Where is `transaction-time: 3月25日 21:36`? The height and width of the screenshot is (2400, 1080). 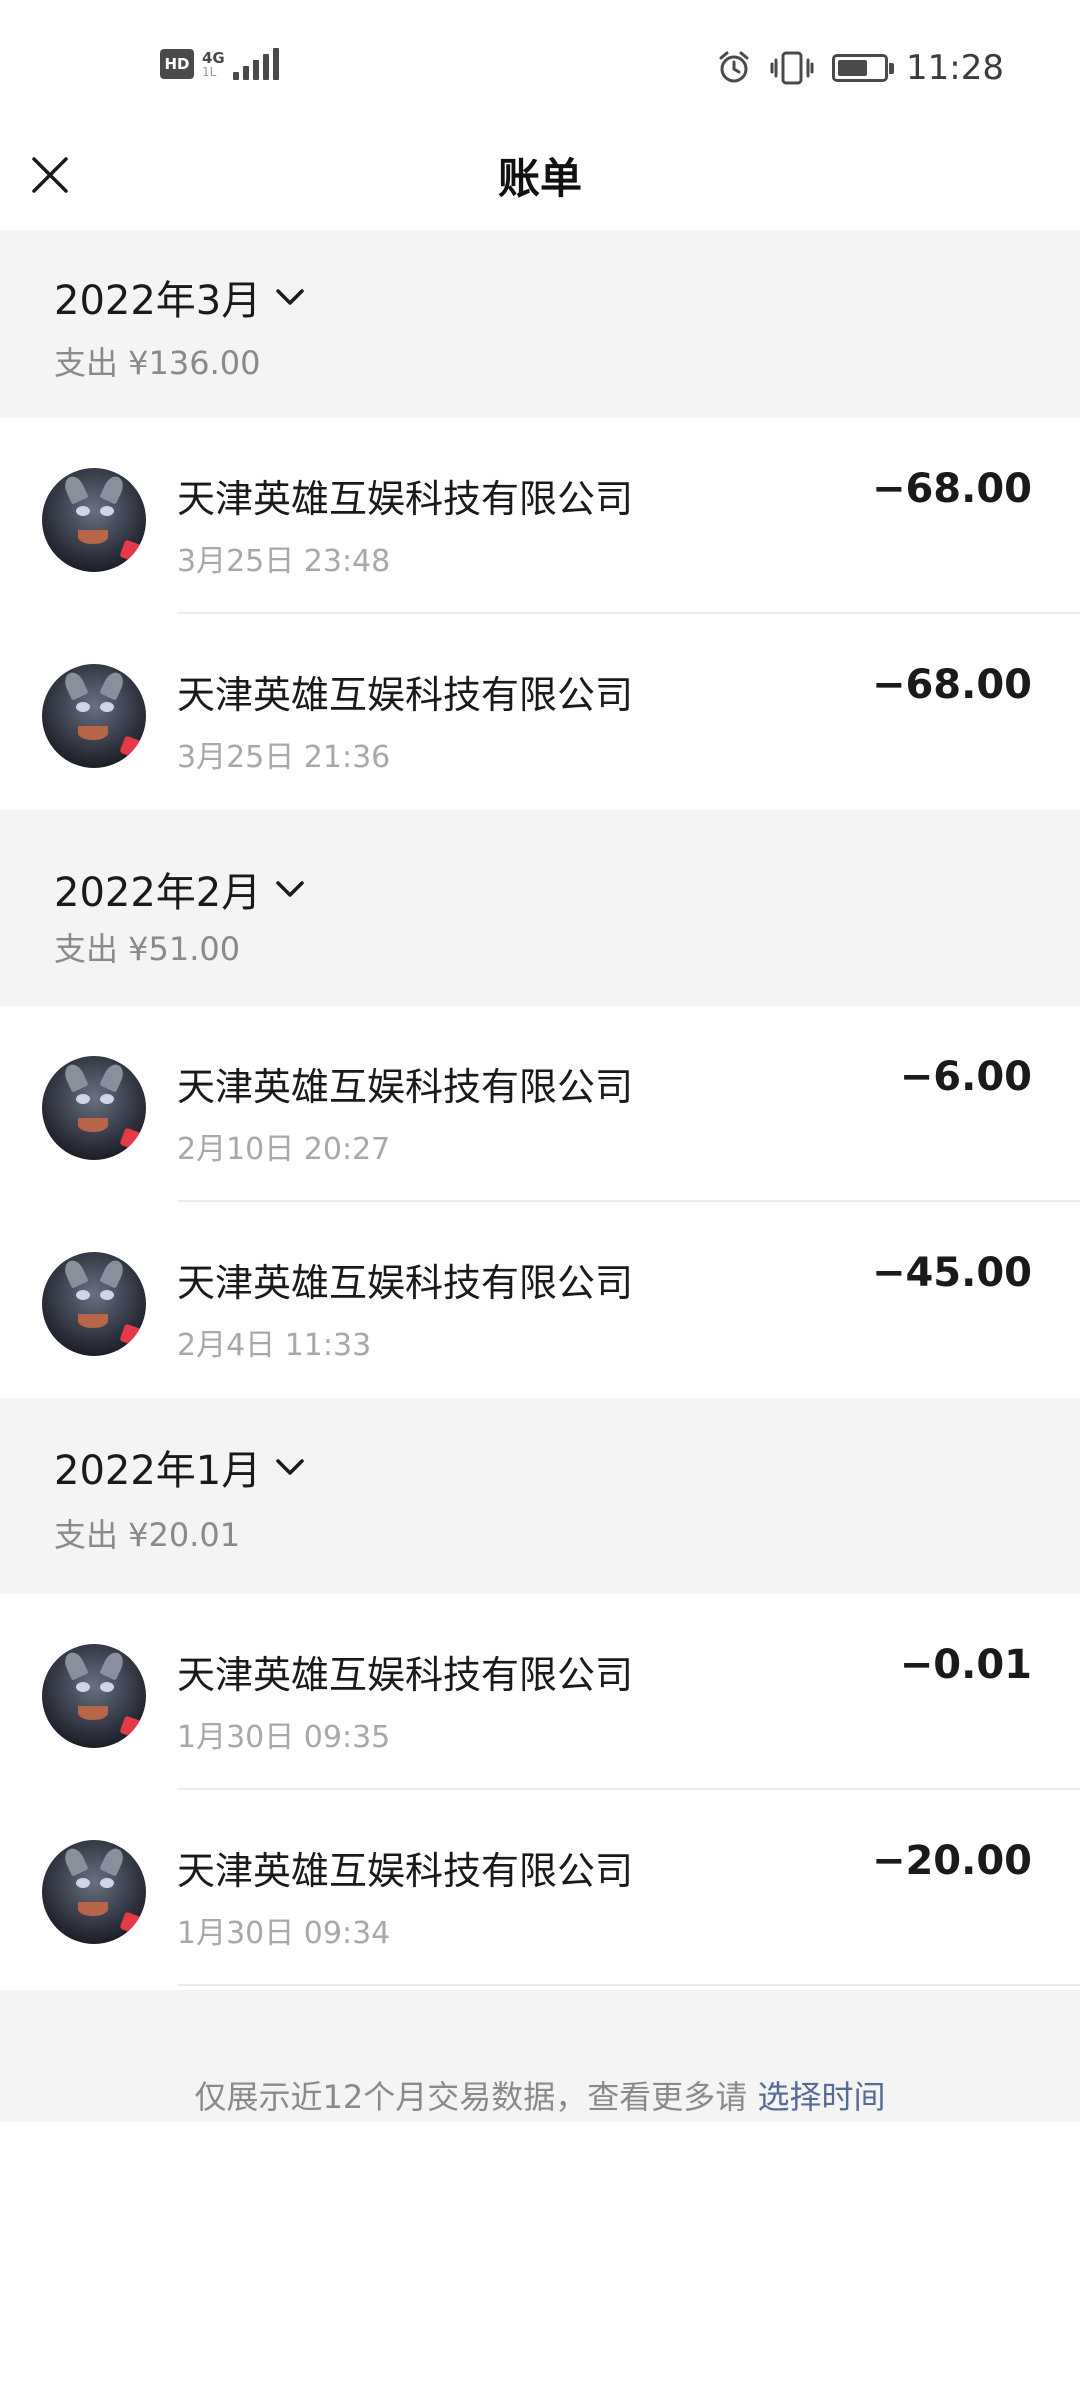
transaction-time: 3月25日 21:36 is located at coordinates (284, 757).